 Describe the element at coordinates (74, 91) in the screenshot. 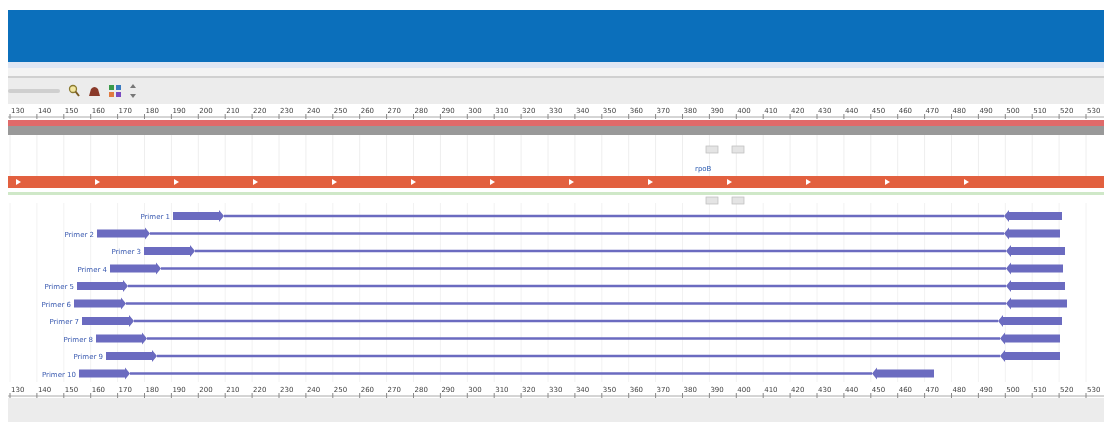

I see `zoom-icon` at that location.